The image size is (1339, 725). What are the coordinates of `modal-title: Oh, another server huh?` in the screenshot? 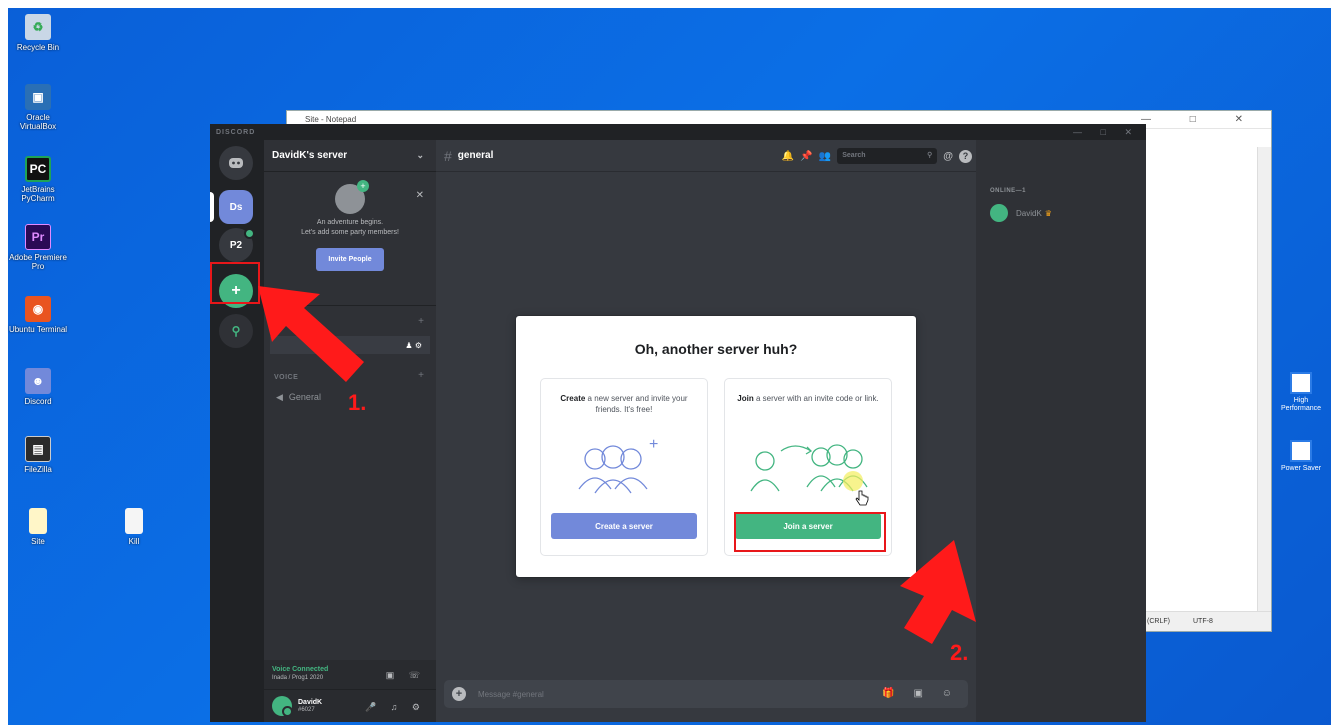 It's located at (716, 349).